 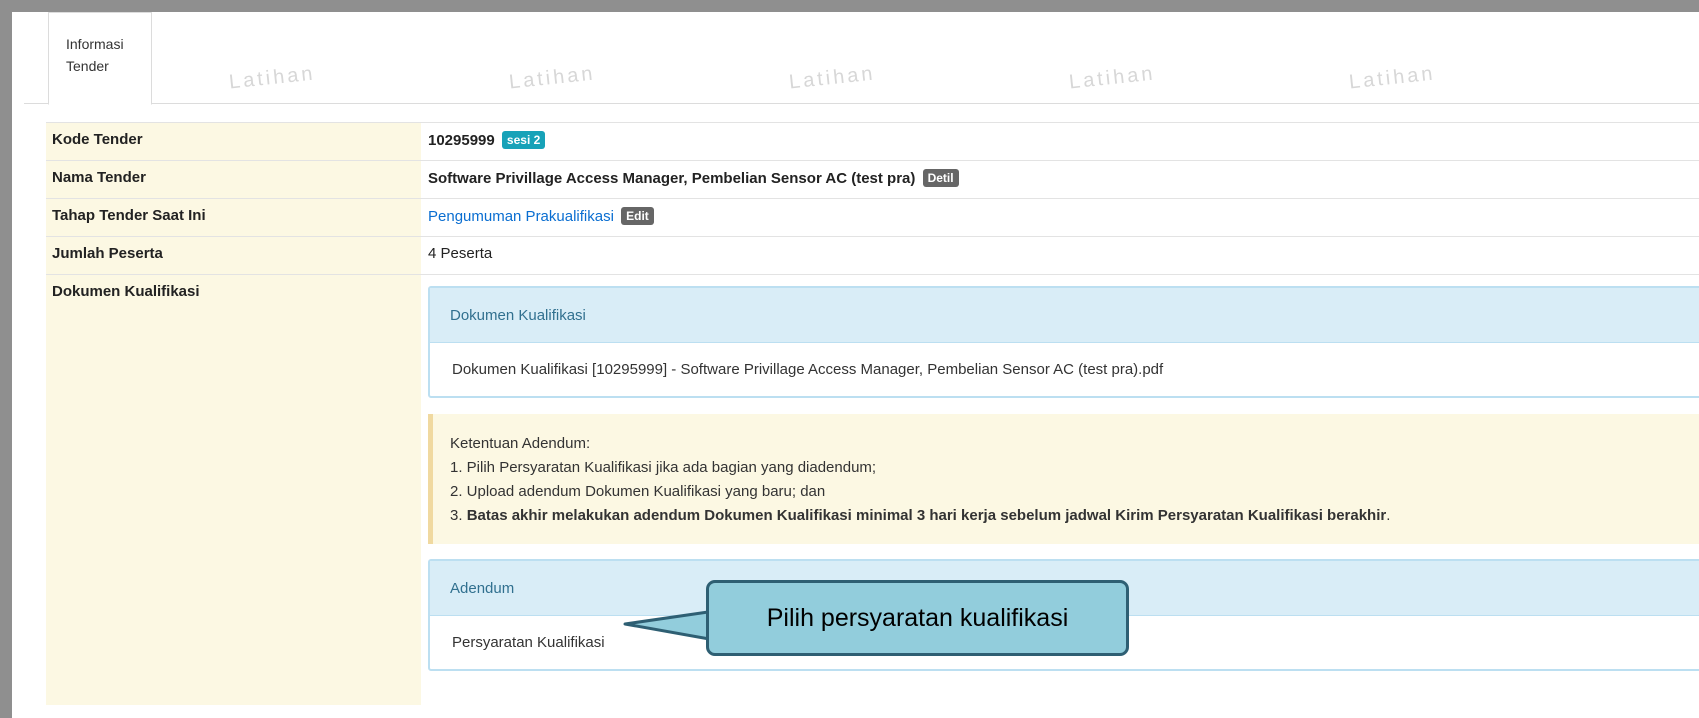 What do you see at coordinates (940, 178) in the screenshot?
I see `detil-button: Detil` at bounding box center [940, 178].